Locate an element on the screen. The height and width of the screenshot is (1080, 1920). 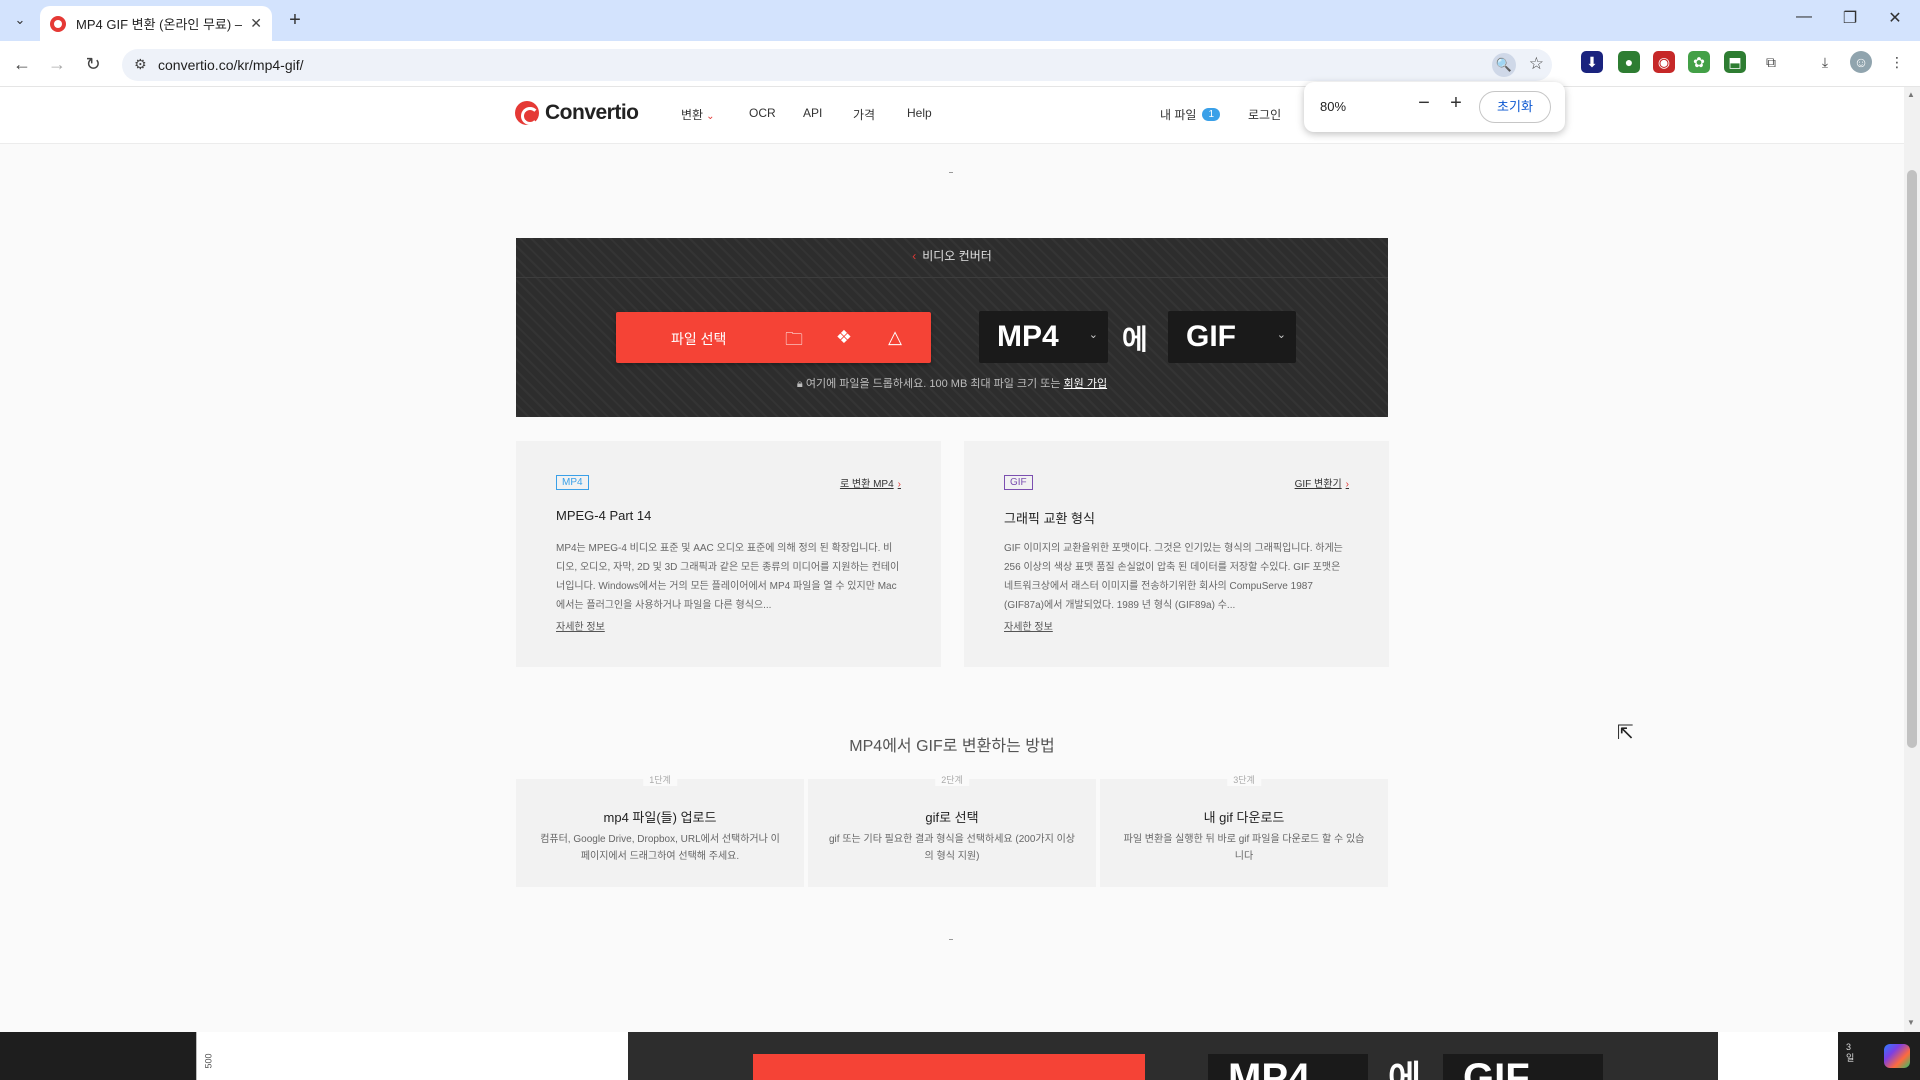
lock-icon: 🔒︎ is located at coordinates (799, 384).